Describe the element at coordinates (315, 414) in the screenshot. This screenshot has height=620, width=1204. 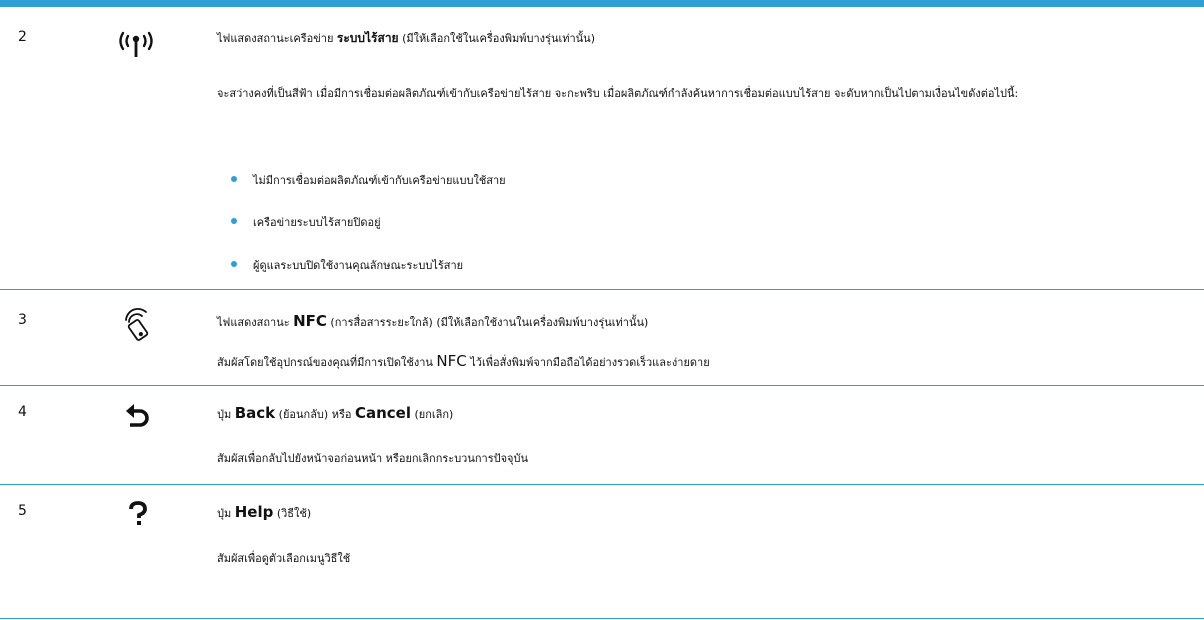
I see `heading-text: (ย้อนกลับ) หรือ` at that location.